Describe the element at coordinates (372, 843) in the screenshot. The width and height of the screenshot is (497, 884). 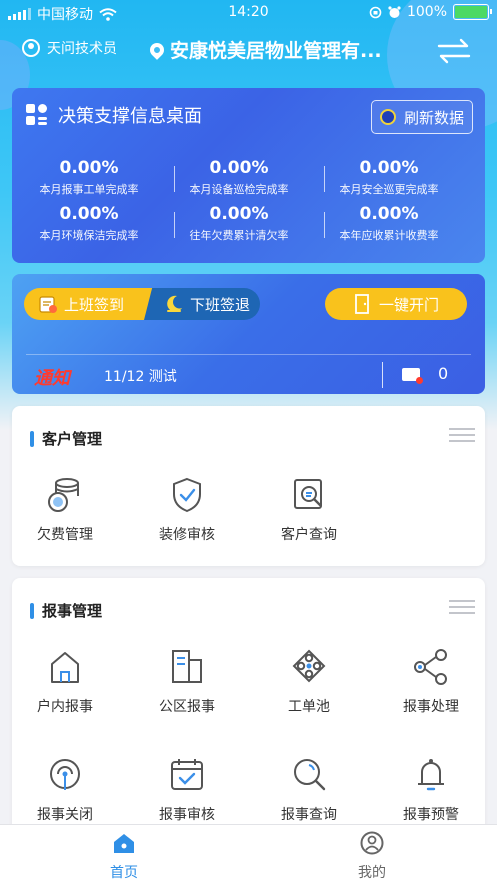
I see `profile-icon` at that location.